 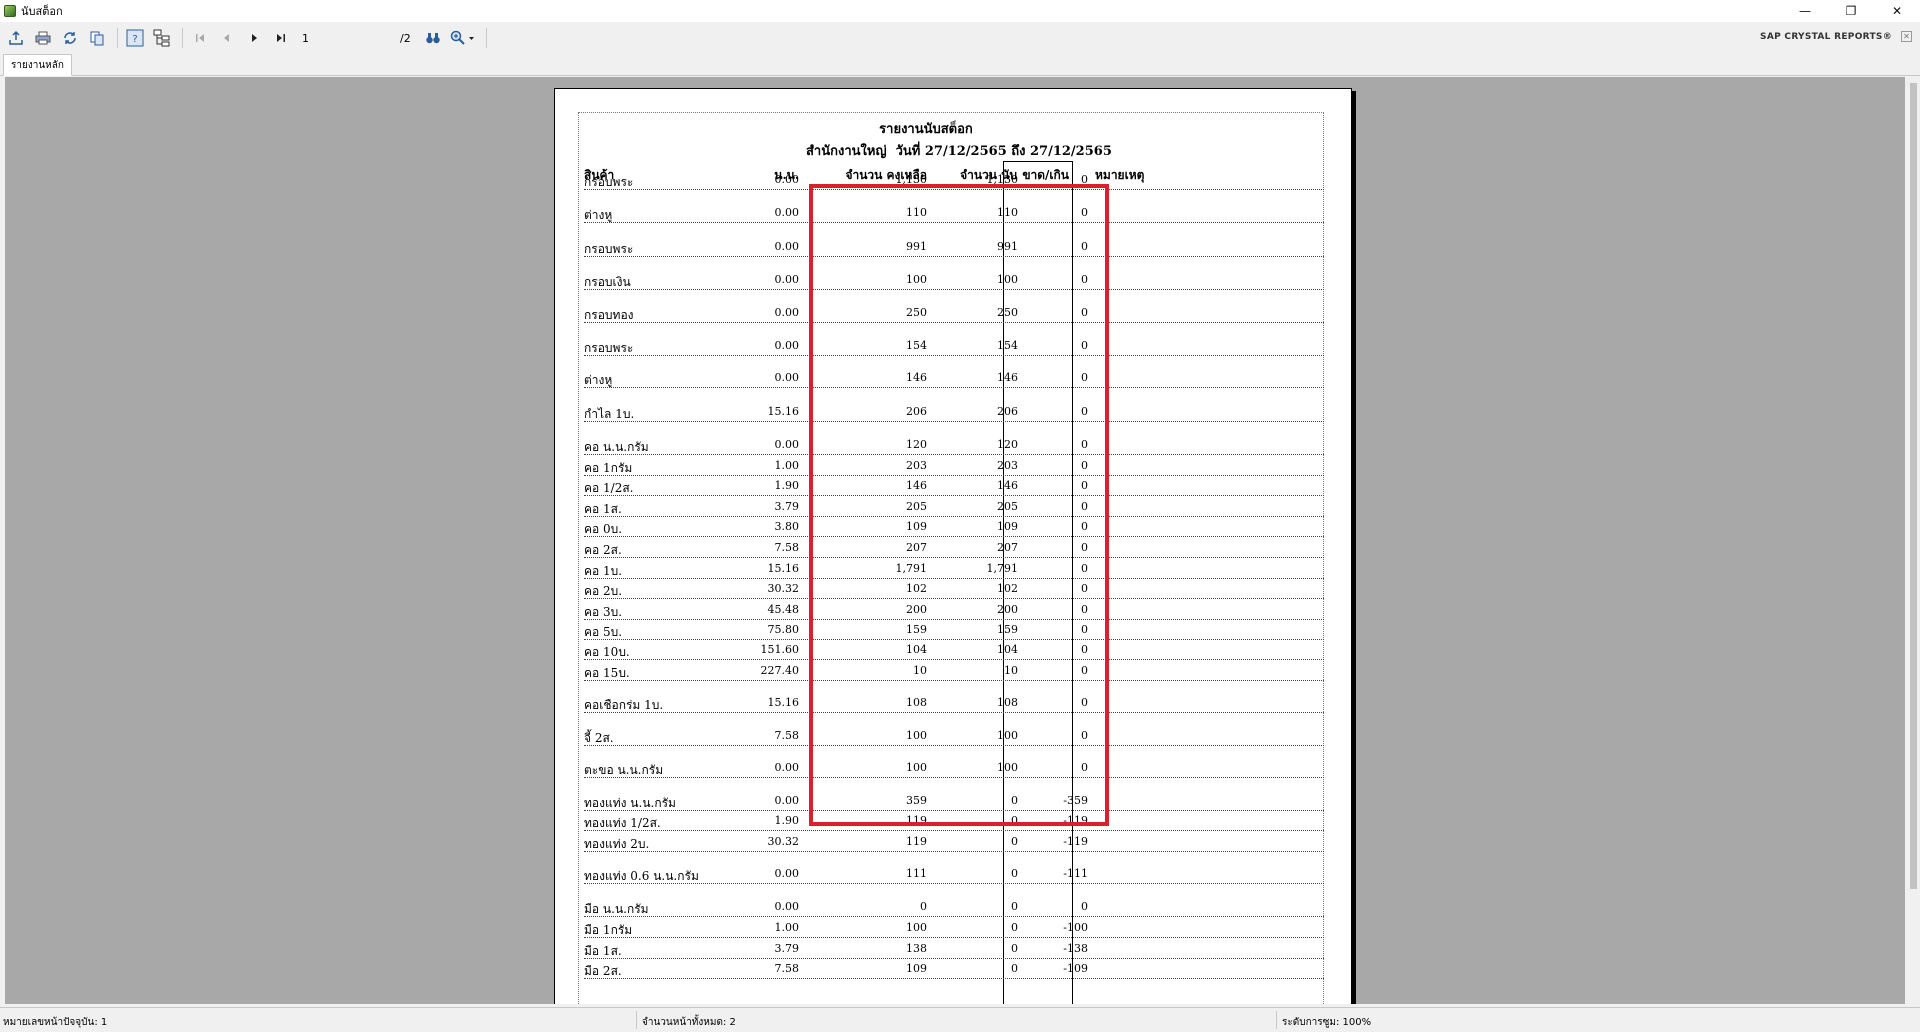 I want to click on row-remaining: 102, so click(x=916, y=588).